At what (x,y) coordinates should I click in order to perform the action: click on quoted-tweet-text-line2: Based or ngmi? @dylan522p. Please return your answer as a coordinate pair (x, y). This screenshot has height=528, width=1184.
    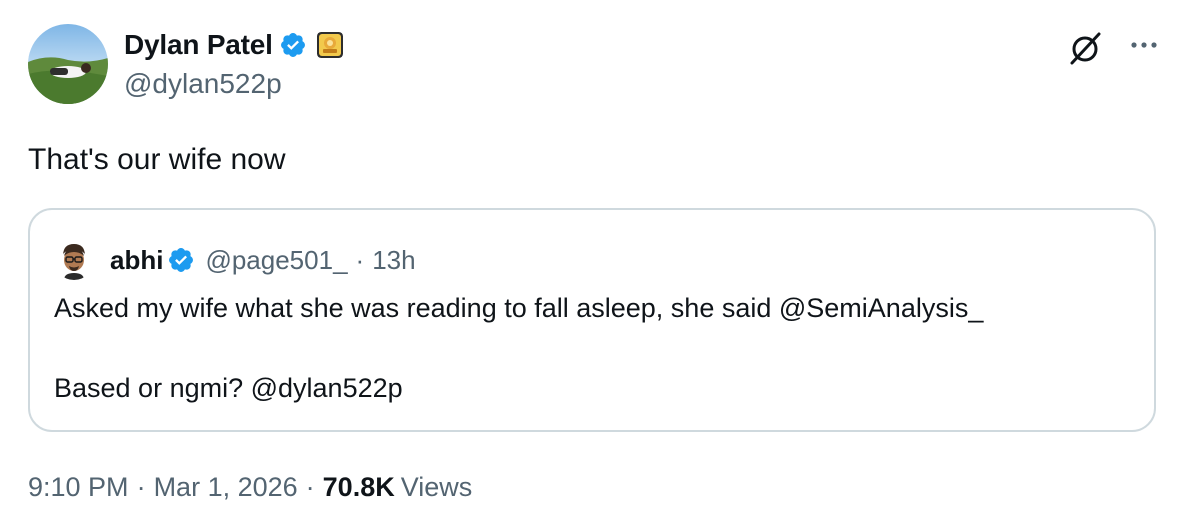
    Looking at the image, I should click on (228, 388).